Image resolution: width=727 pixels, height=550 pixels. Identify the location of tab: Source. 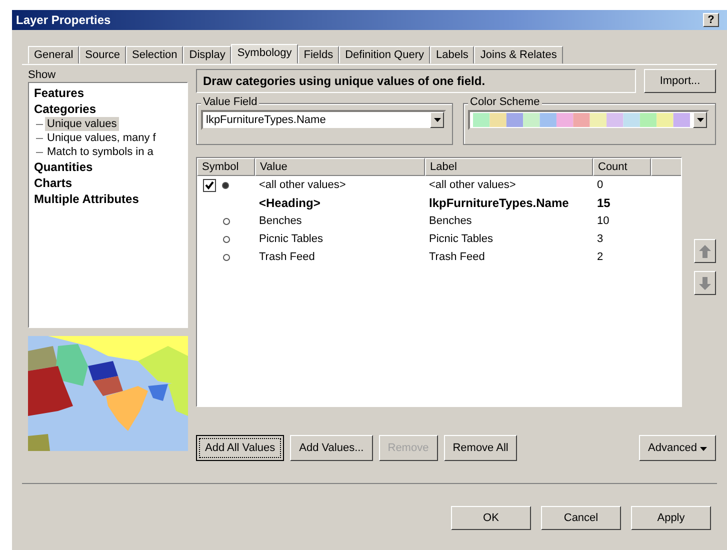
(102, 55).